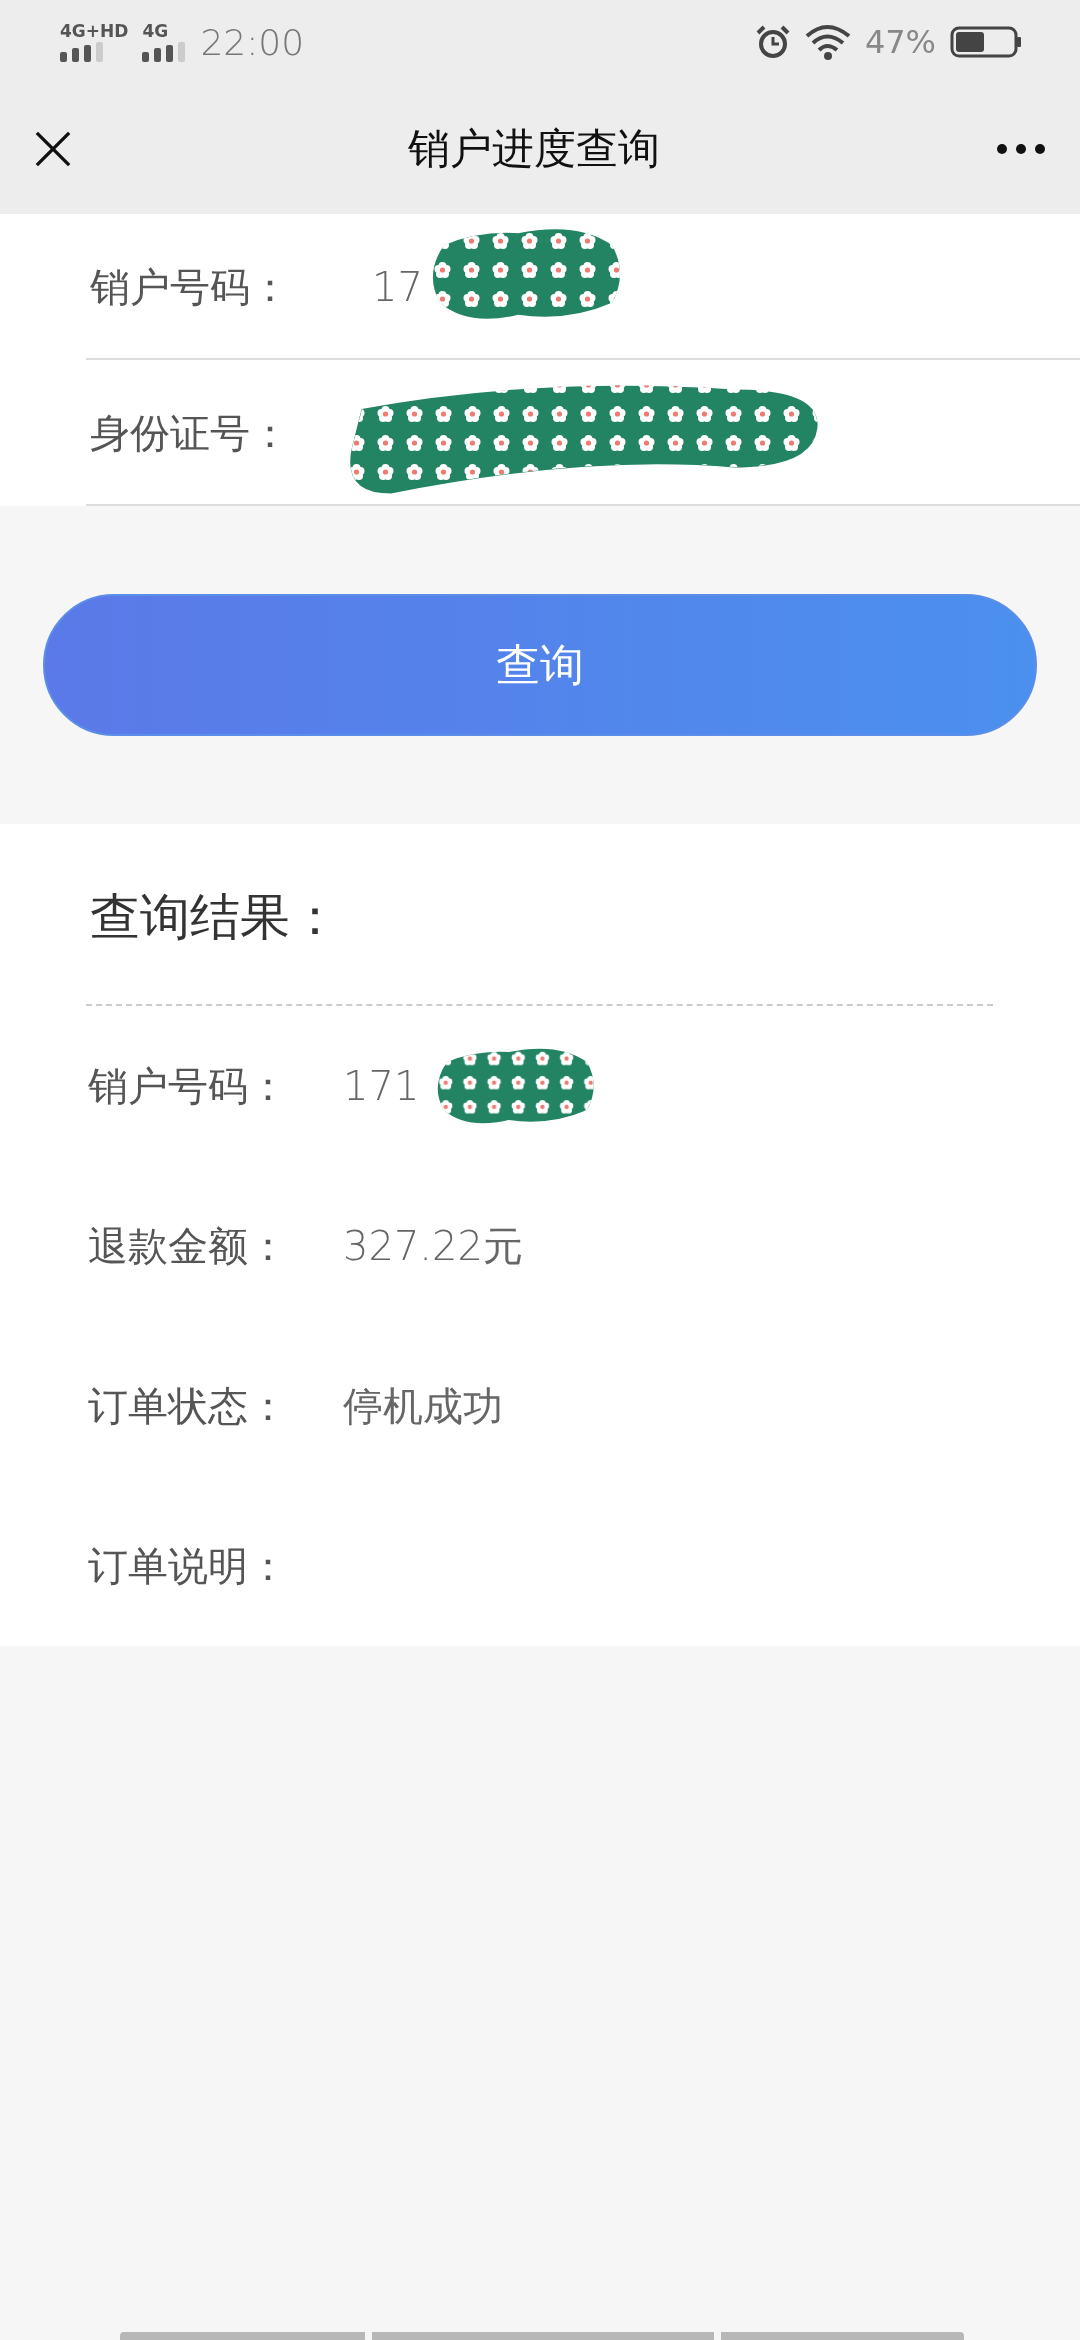 The height and width of the screenshot is (2340, 1080). Describe the element at coordinates (190, 287) in the screenshot. I see `field-label: 销户号码：` at that location.